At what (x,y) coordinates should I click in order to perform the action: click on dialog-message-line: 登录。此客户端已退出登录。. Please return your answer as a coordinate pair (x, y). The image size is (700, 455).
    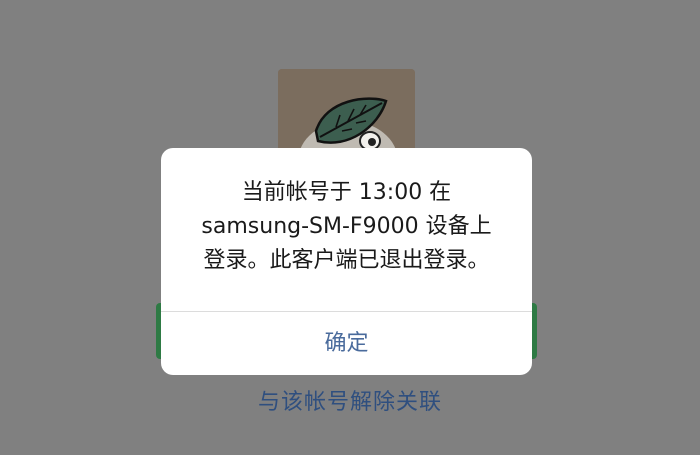
    Looking at the image, I should click on (346, 260).